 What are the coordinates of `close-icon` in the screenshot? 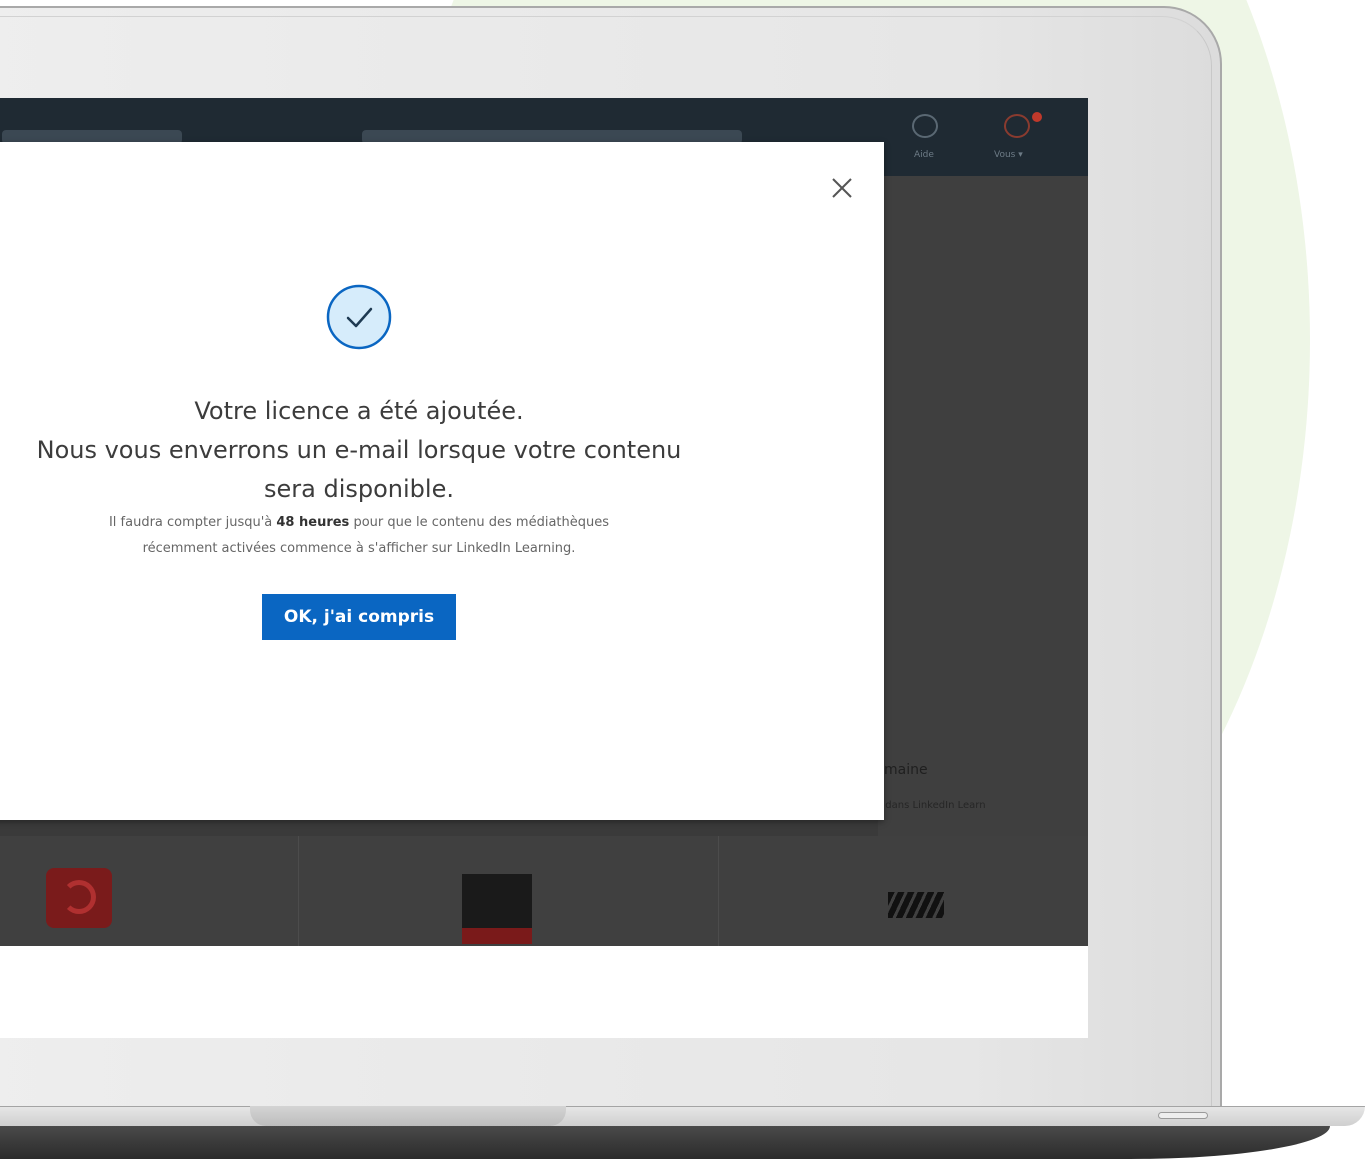 It's located at (842, 188).